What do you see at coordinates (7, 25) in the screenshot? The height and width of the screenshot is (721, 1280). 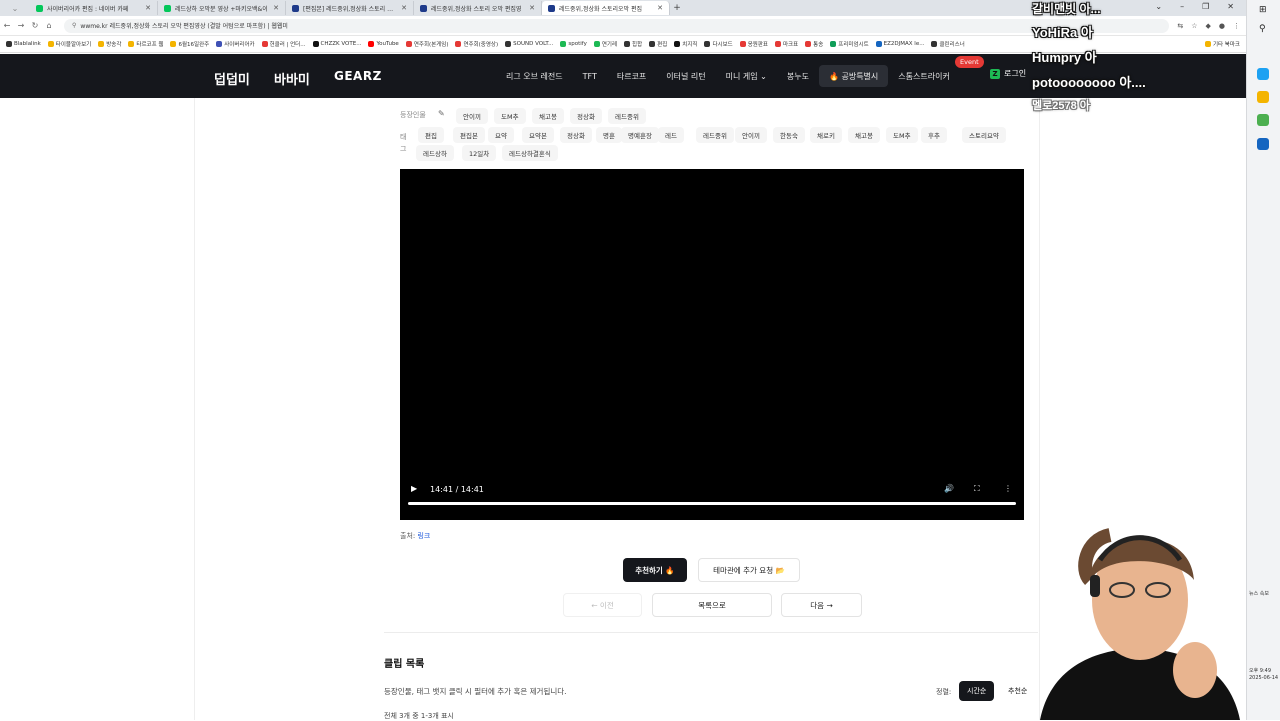 I see `back-icon: ←` at bounding box center [7, 25].